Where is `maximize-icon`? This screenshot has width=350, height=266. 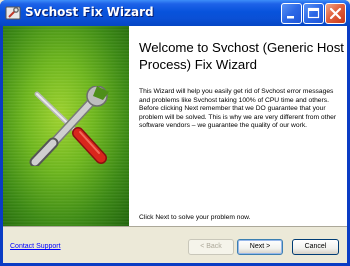
maximize-icon is located at coordinates (313, 13).